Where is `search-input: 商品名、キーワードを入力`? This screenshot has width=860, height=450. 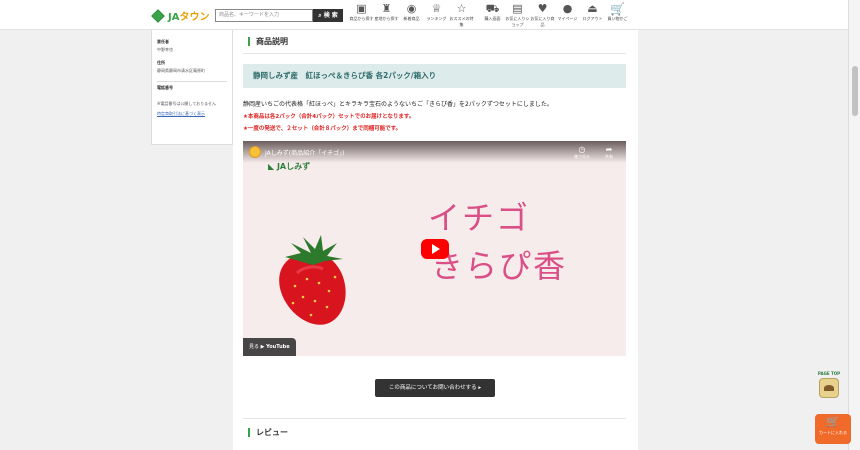
search-input: 商品名、キーワードを入力 is located at coordinates (264, 15).